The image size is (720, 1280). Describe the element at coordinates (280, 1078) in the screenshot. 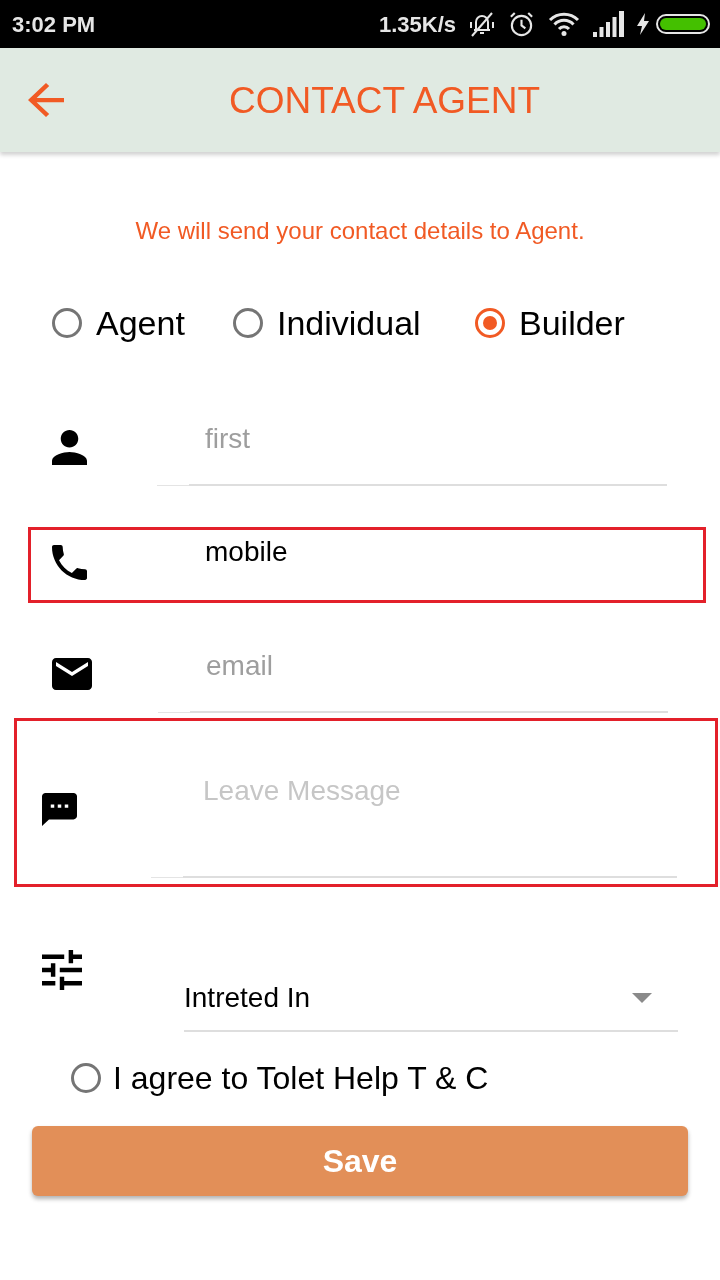

I see `terms-option: I agree to Tolet Help T & C` at that location.